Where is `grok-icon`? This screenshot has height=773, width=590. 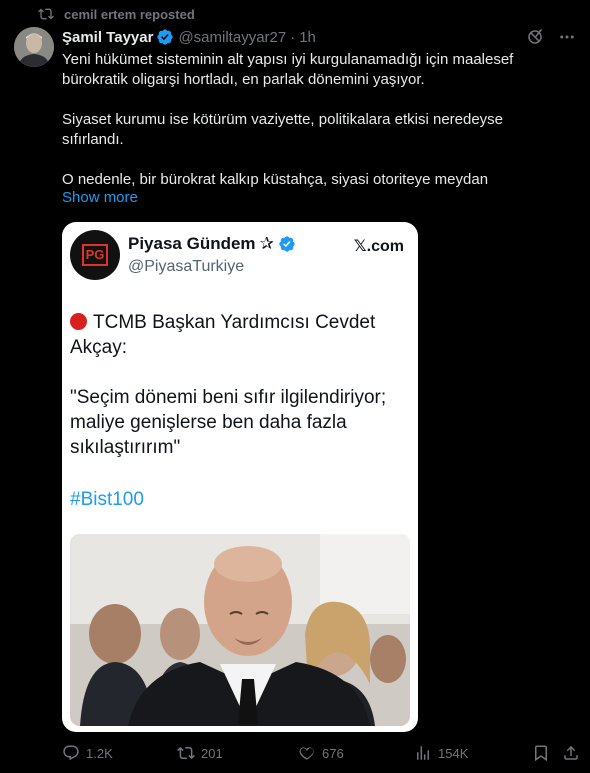
grok-icon is located at coordinates (535, 37).